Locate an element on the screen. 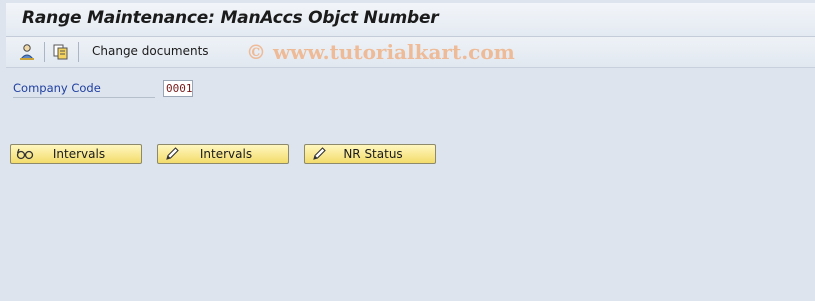  copy-icon is located at coordinates (60, 52).